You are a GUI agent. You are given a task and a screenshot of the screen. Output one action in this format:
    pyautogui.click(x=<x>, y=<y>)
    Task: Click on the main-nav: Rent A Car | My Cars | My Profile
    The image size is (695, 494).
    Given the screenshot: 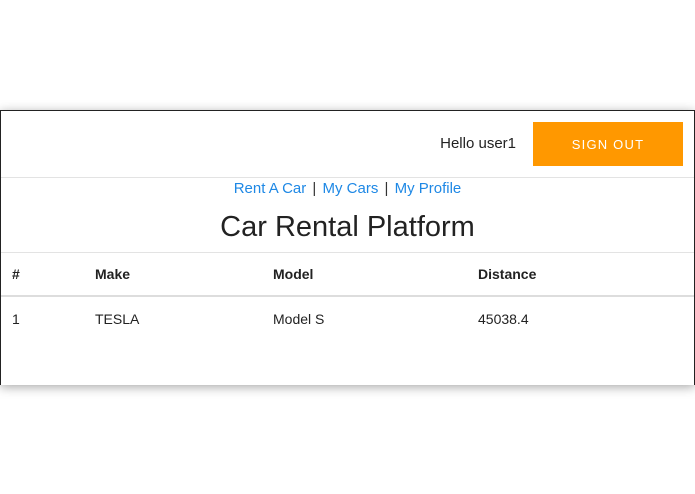 What is the action you would take?
    pyautogui.click(x=347, y=188)
    